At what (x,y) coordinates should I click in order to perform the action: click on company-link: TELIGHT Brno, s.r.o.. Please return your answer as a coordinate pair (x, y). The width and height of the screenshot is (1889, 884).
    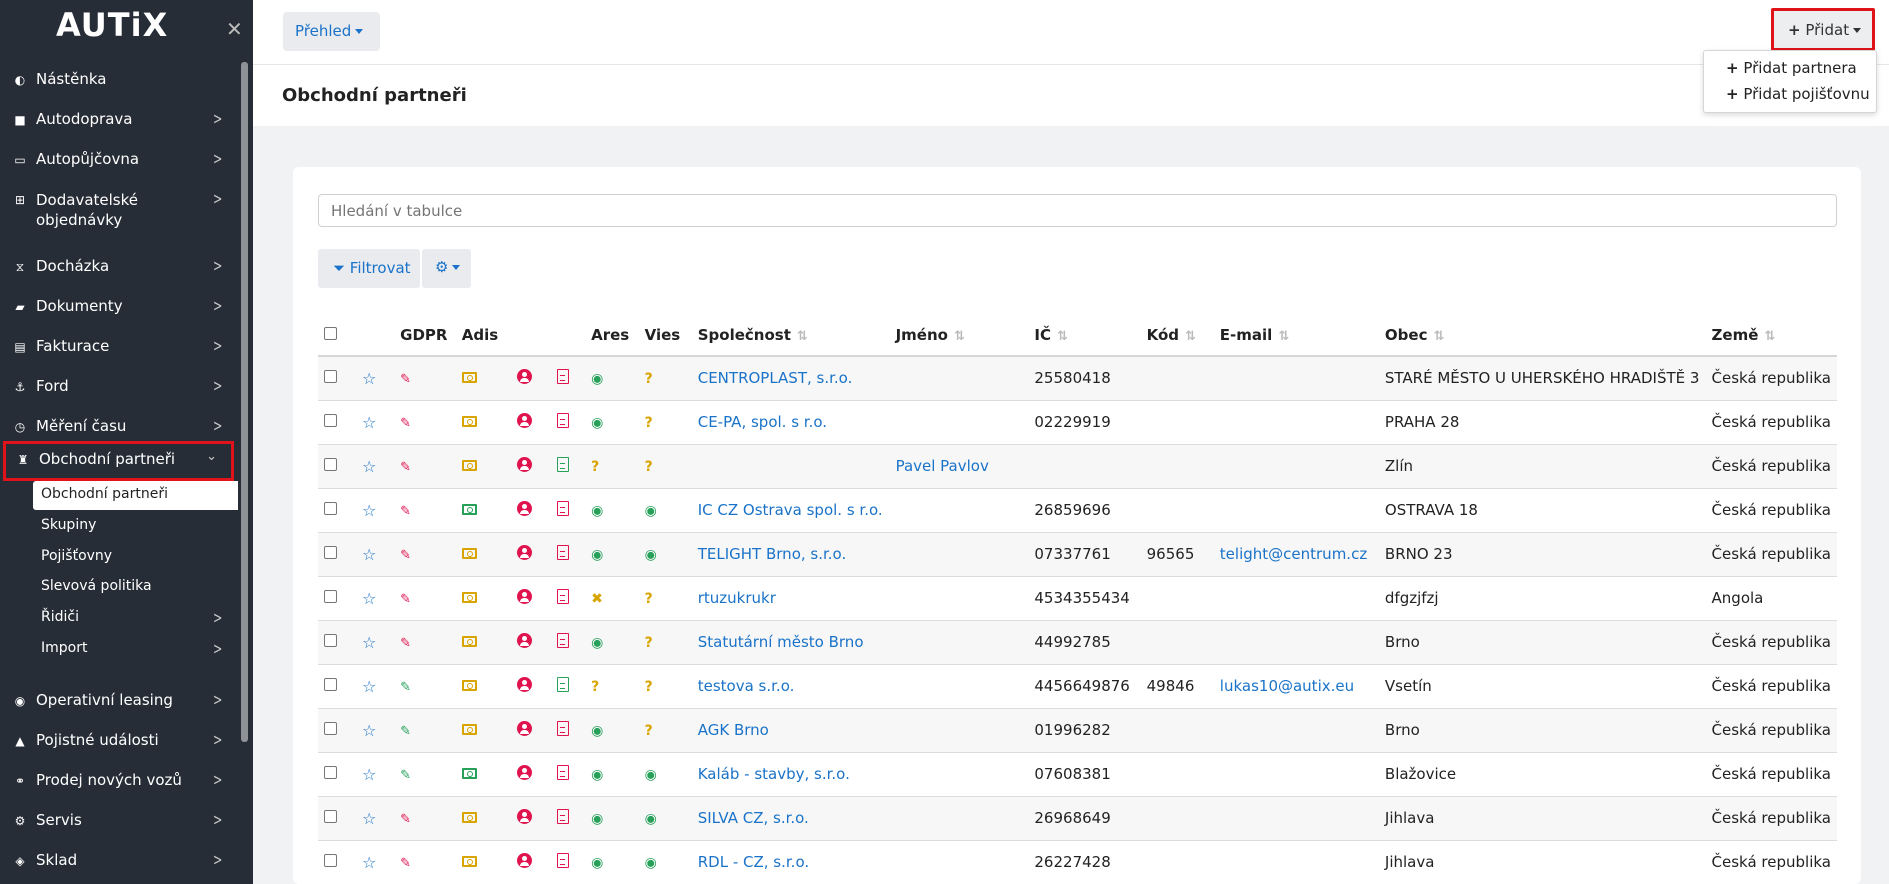
    Looking at the image, I should click on (772, 554).